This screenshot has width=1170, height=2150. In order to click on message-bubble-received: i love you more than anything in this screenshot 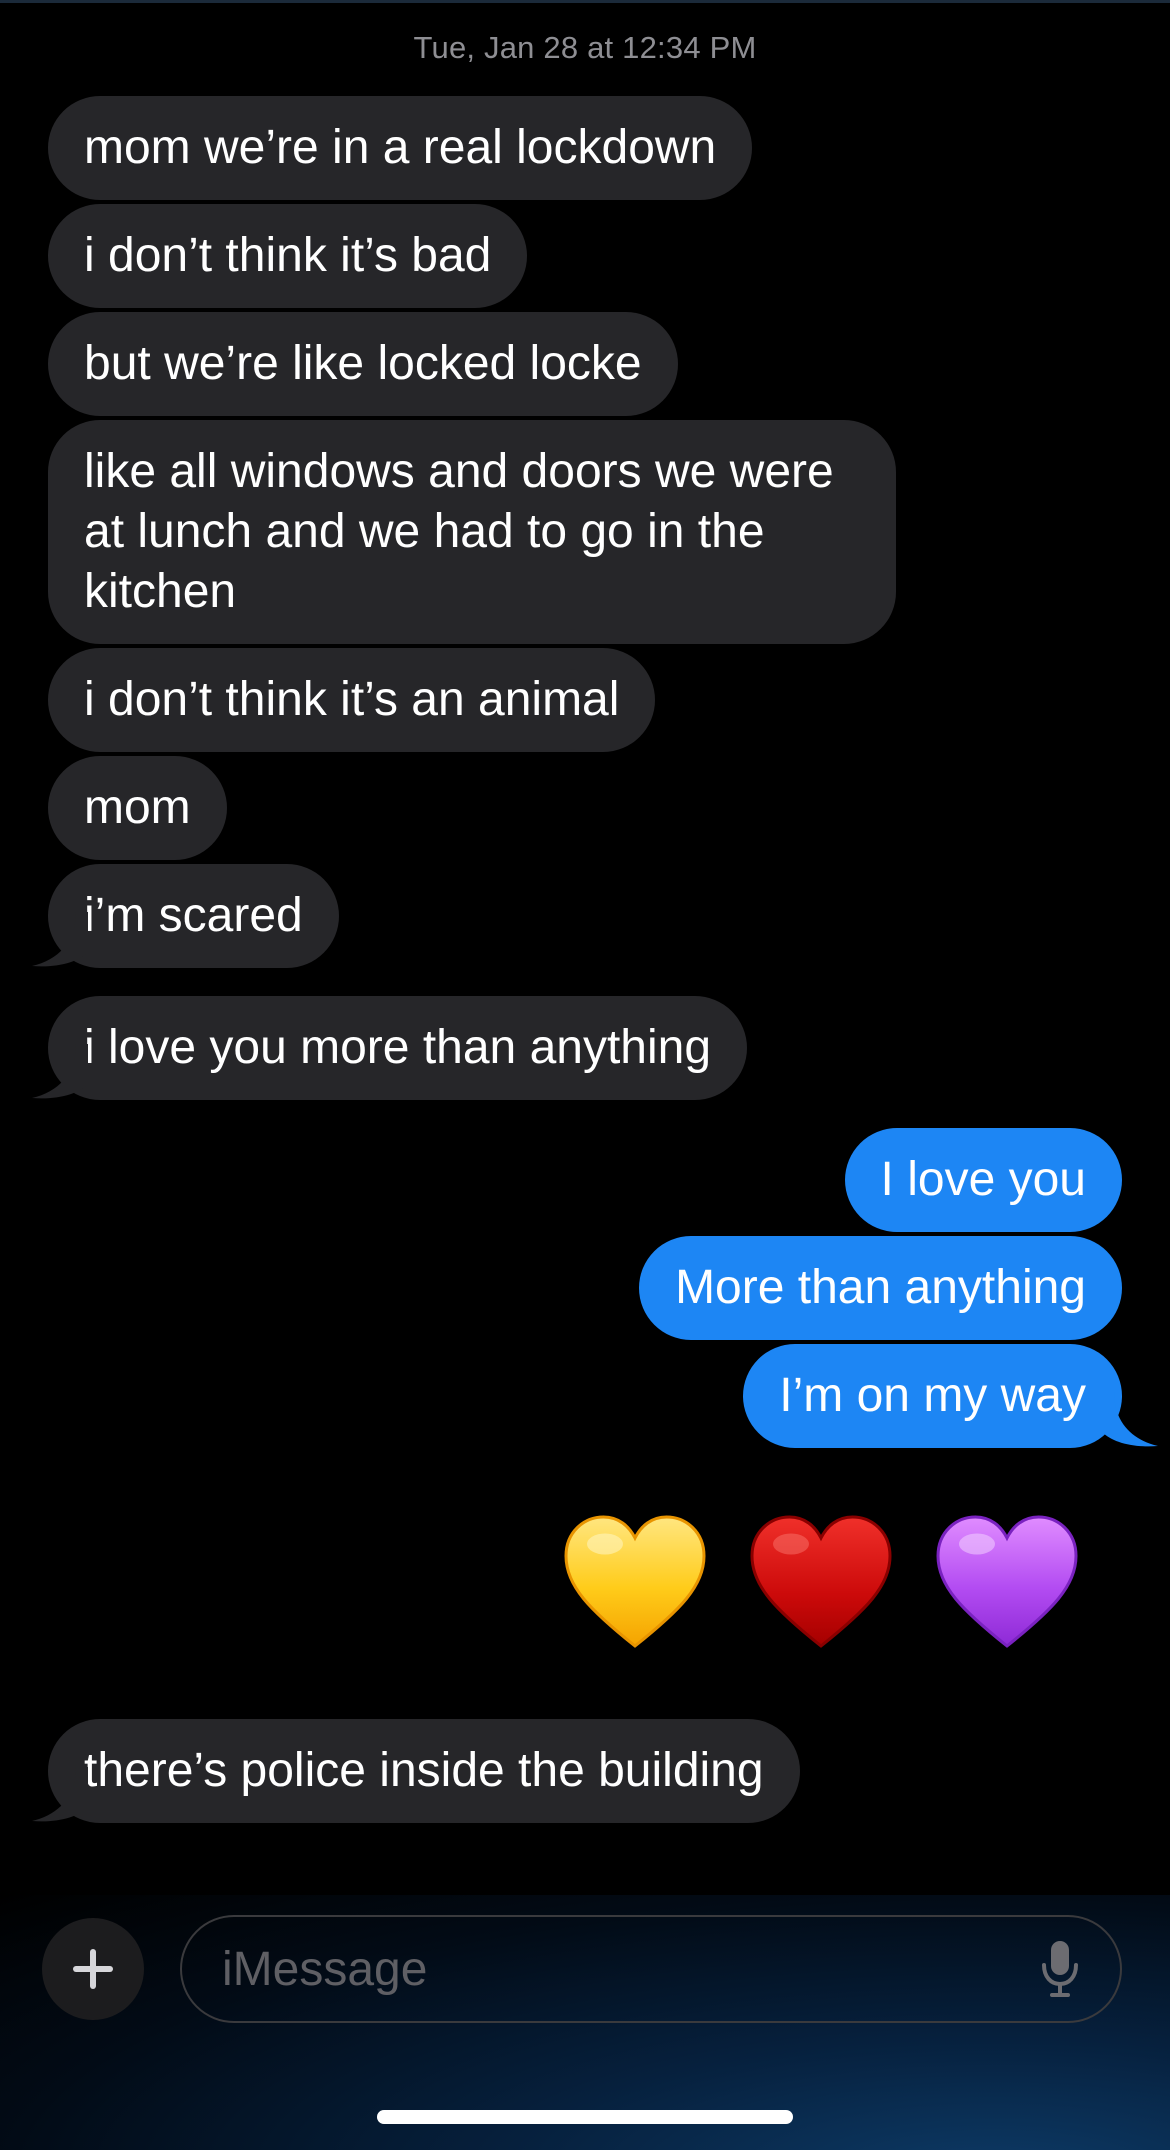, I will do `click(398, 1048)`.